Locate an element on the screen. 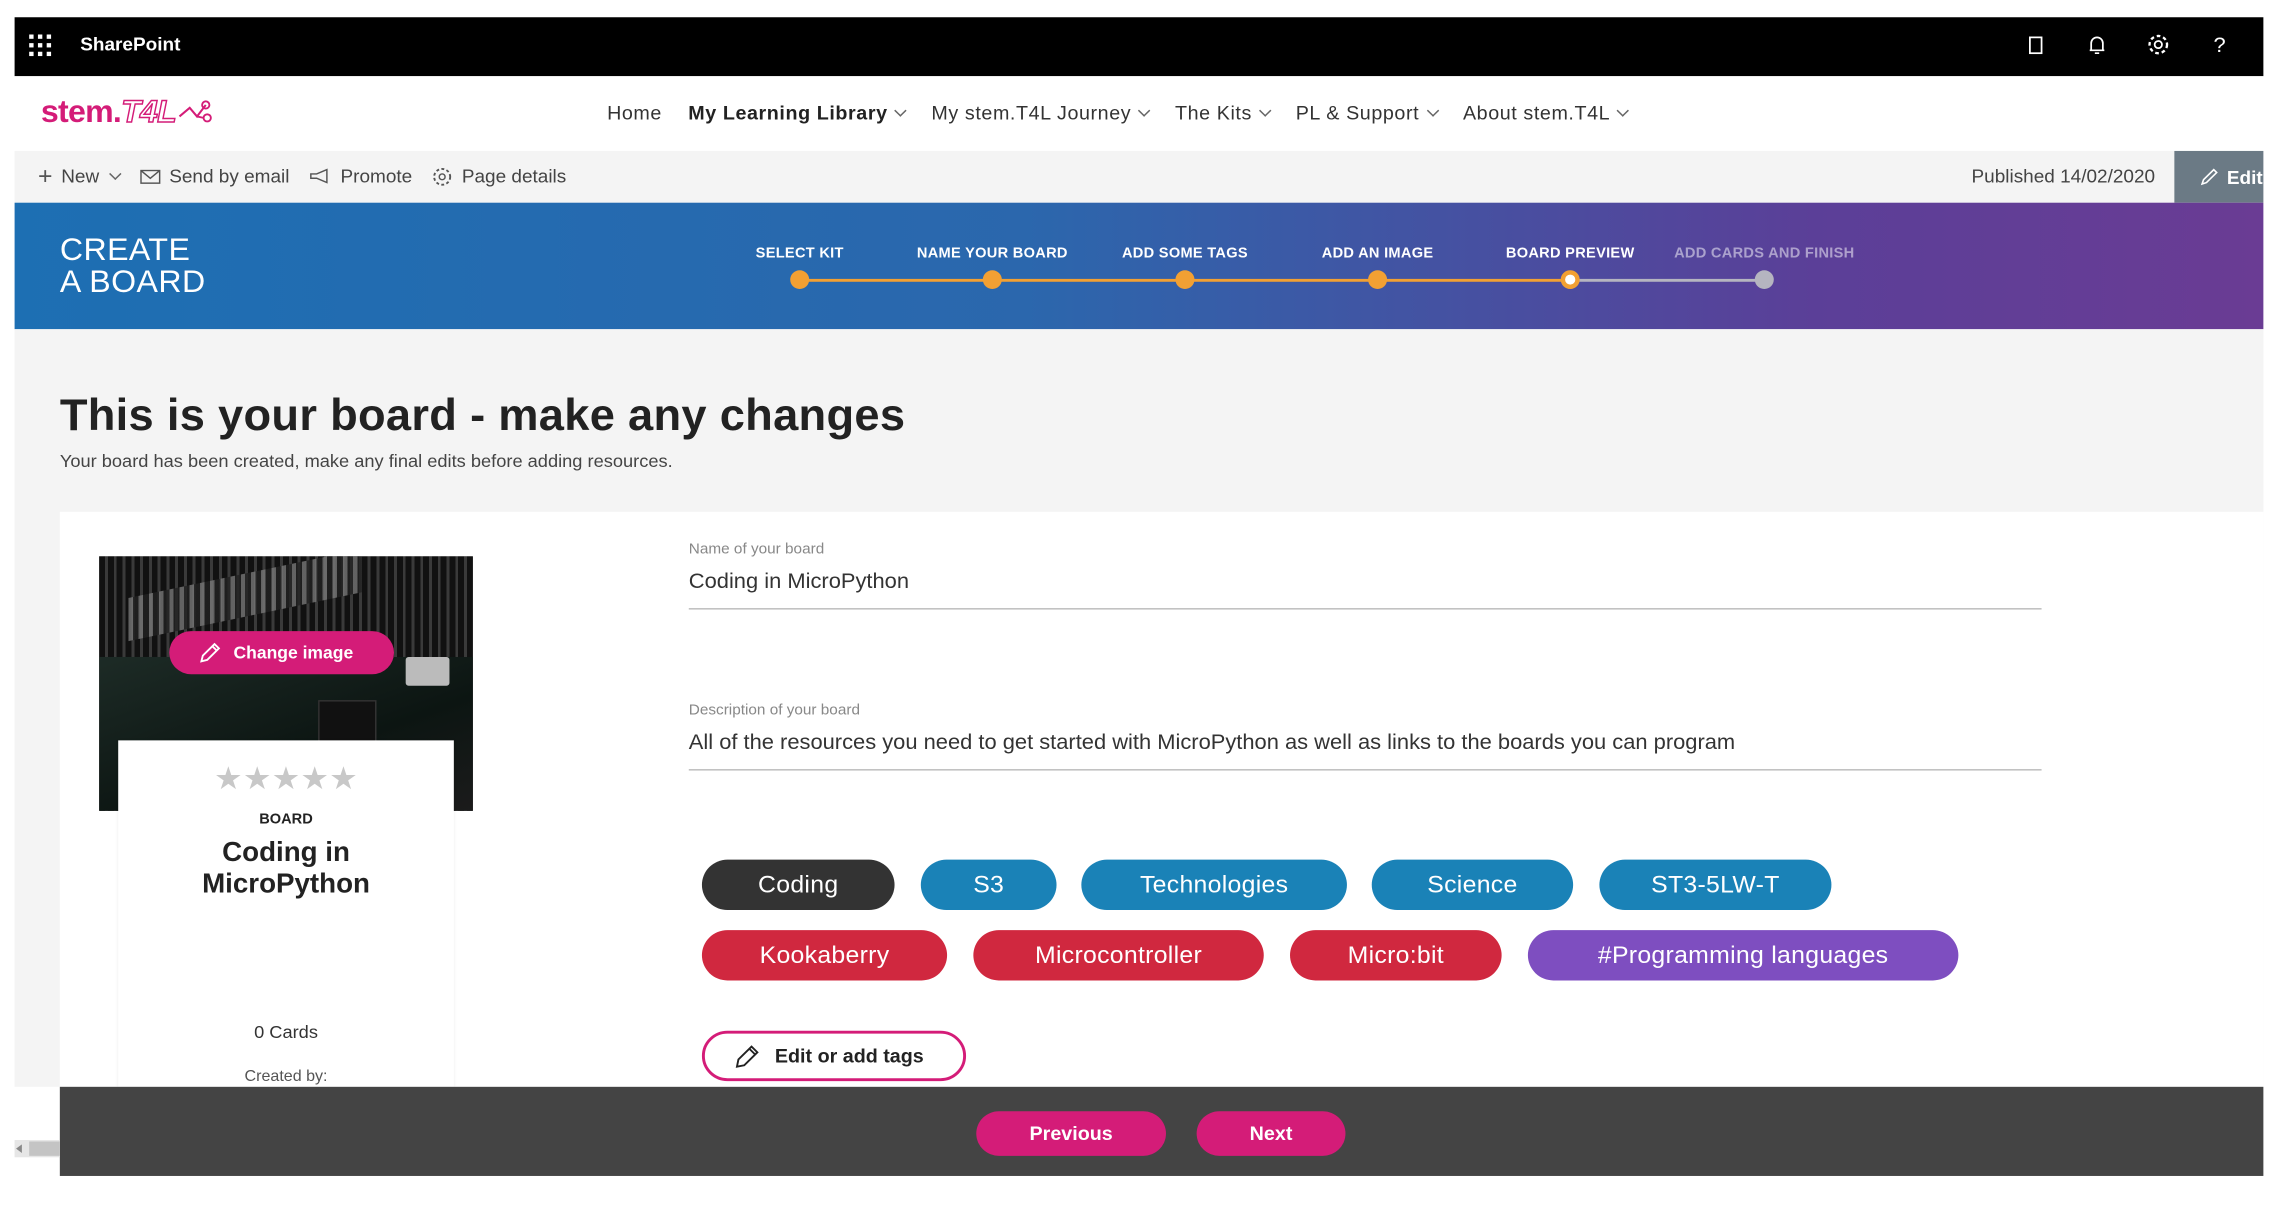 This screenshot has width=2278, height=1222. change-image-button: Change image is located at coordinates (282, 653).